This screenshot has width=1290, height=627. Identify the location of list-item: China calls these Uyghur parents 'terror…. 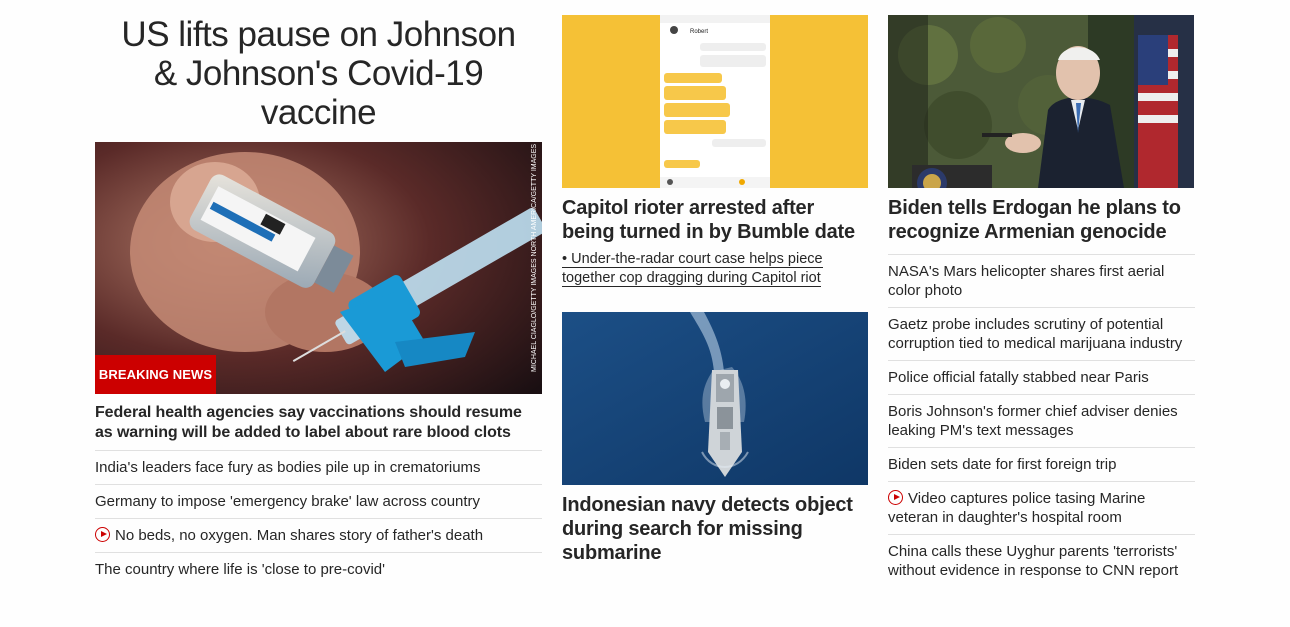
(1041, 560).